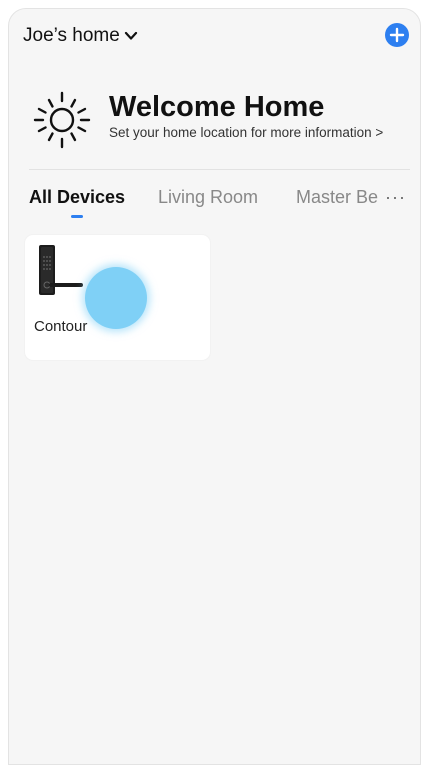 The image size is (423, 765). Describe the element at coordinates (77, 216) in the screenshot. I see `active-tab-indicator` at that location.